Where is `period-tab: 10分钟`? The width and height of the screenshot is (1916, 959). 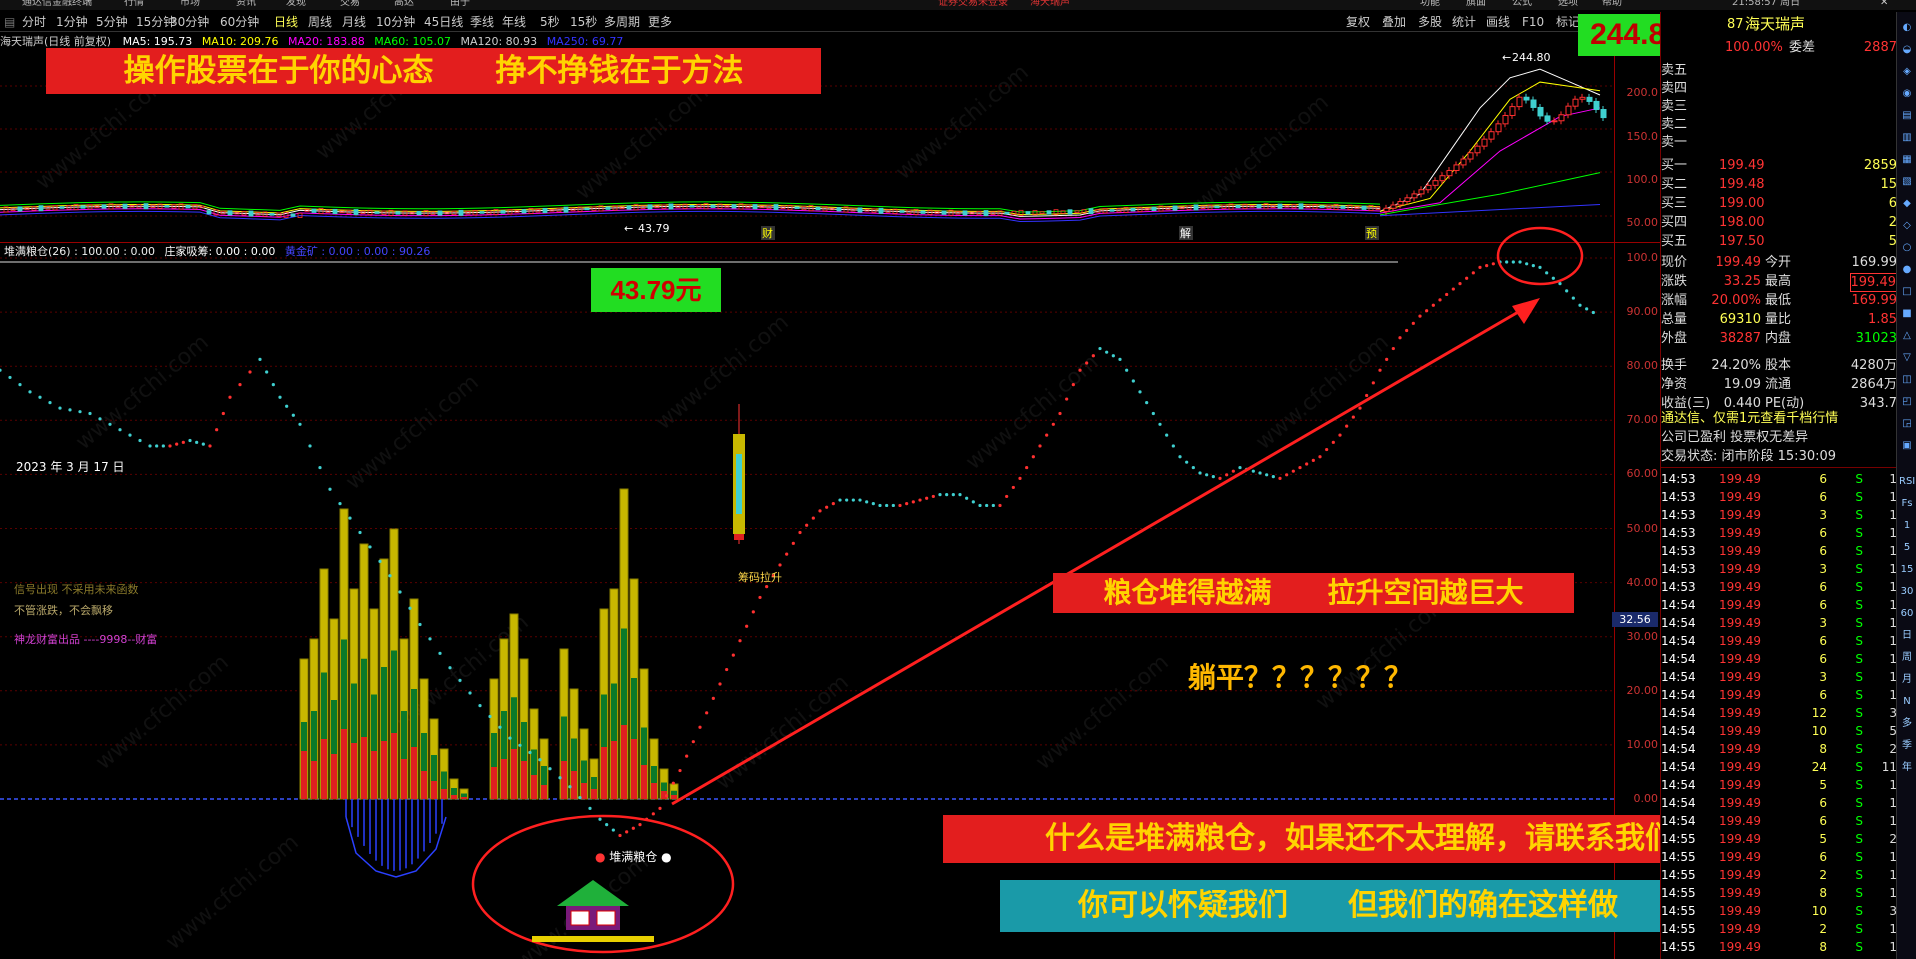 period-tab: 10分钟 is located at coordinates (395, 22).